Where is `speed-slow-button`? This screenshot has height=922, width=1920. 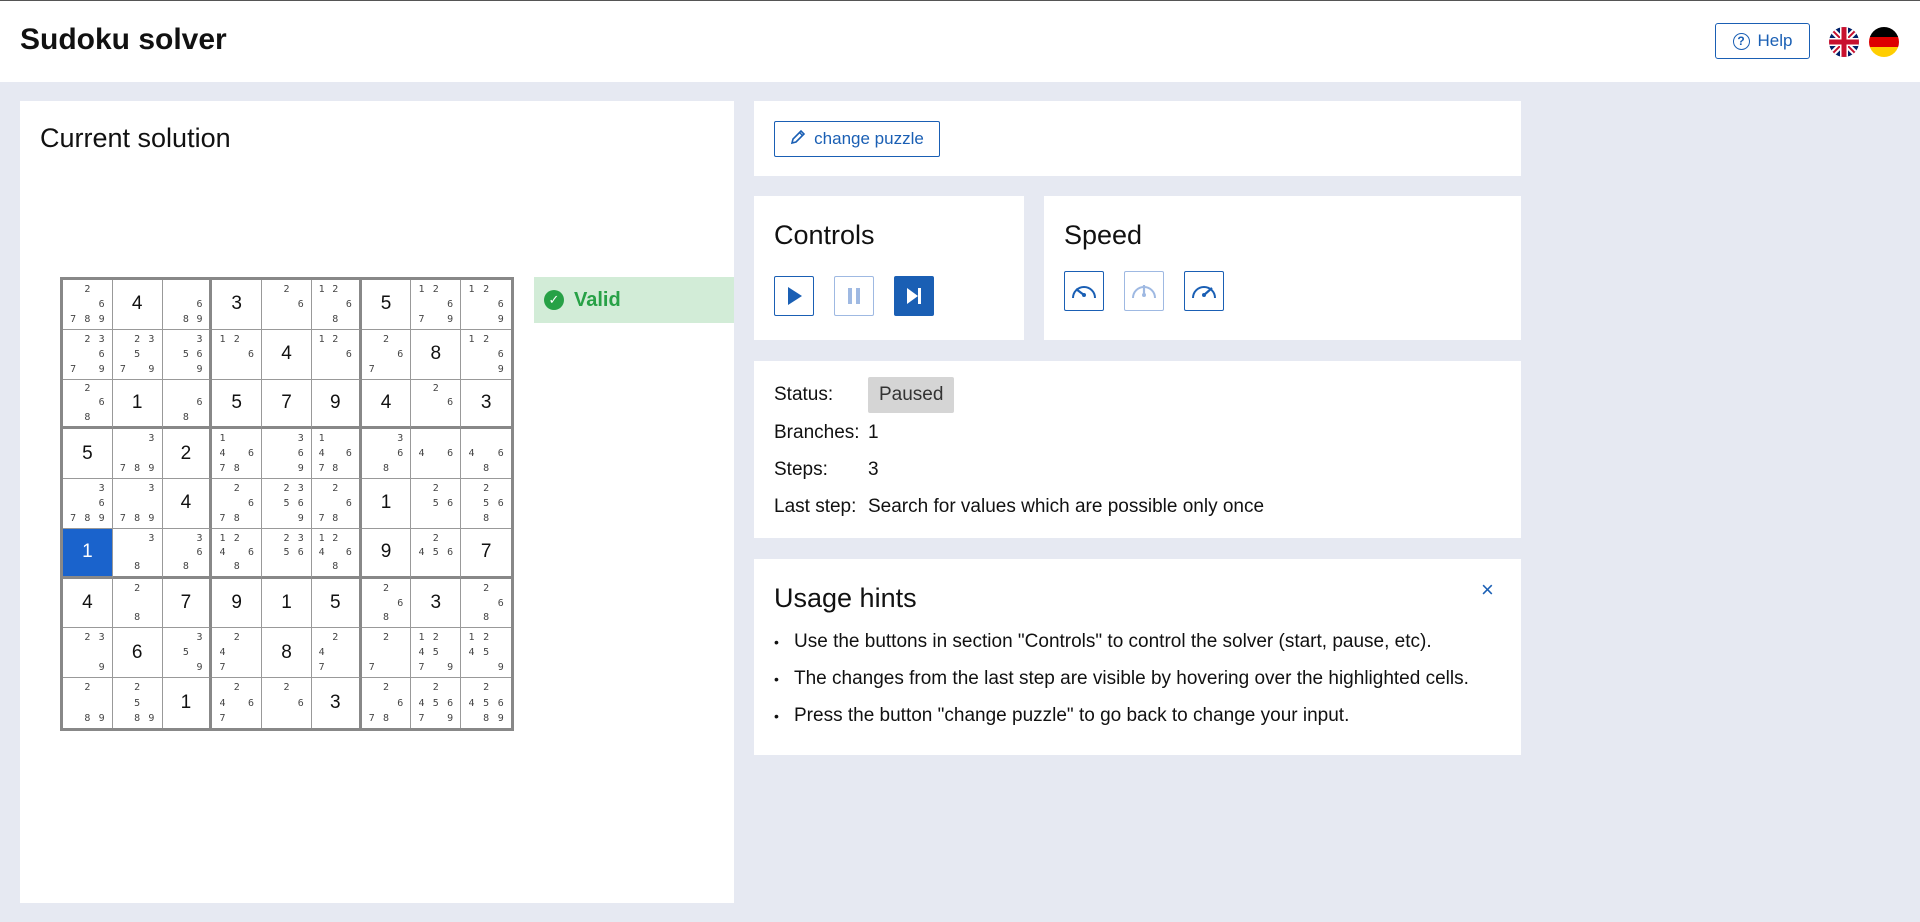
speed-slow-button is located at coordinates (1084, 291).